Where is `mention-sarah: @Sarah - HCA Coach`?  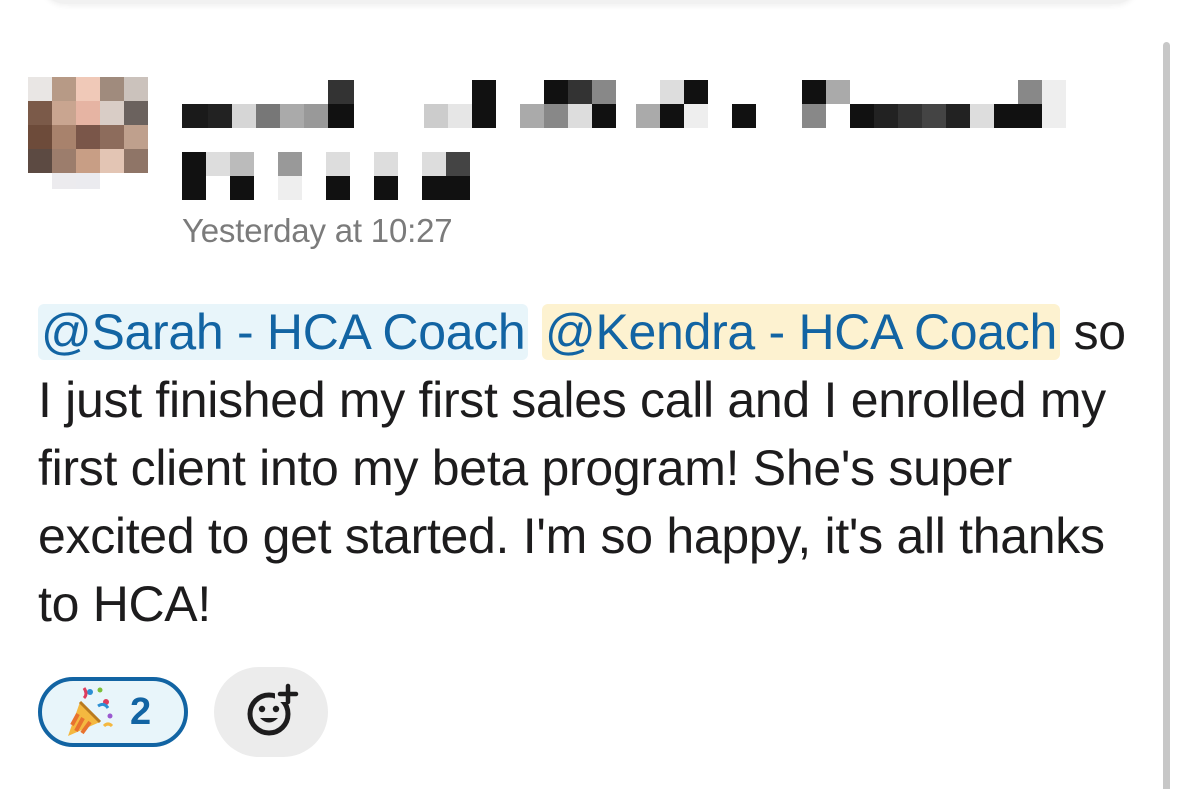
mention-sarah: @Sarah - HCA Coach is located at coordinates (283, 332).